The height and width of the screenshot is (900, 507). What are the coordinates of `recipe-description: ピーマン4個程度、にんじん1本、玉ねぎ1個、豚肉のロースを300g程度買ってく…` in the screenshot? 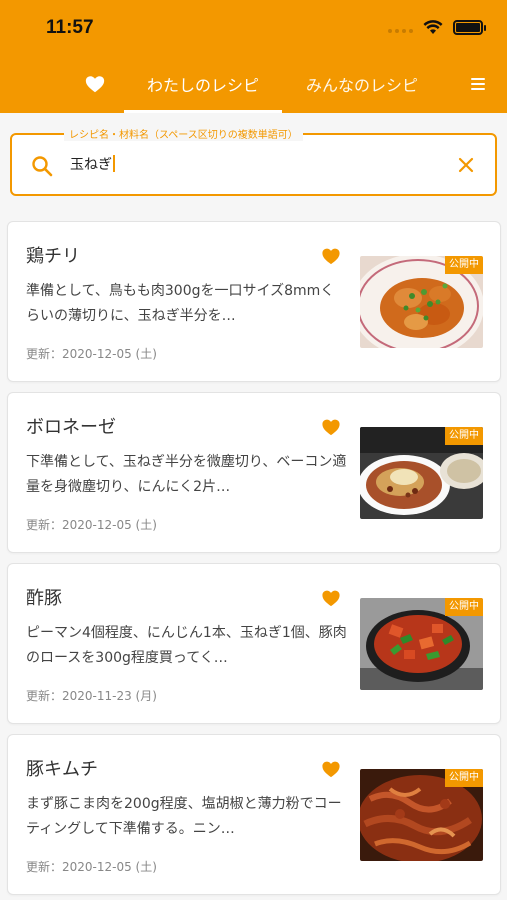 It's located at (186, 645).